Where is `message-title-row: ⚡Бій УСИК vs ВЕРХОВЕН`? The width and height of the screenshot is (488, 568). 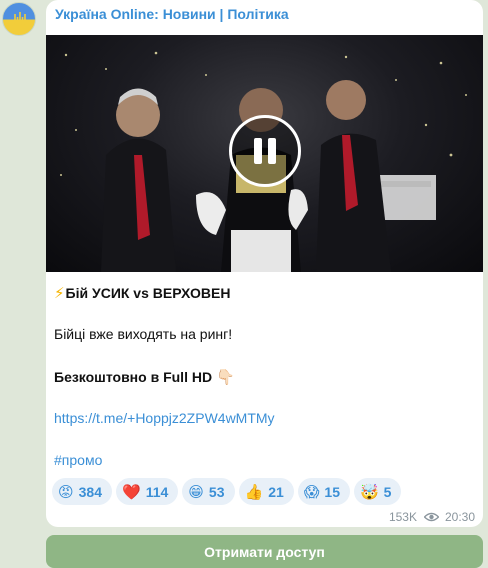
message-title-row: ⚡Бій УСИК vs ВЕРХОВЕН is located at coordinates (142, 293).